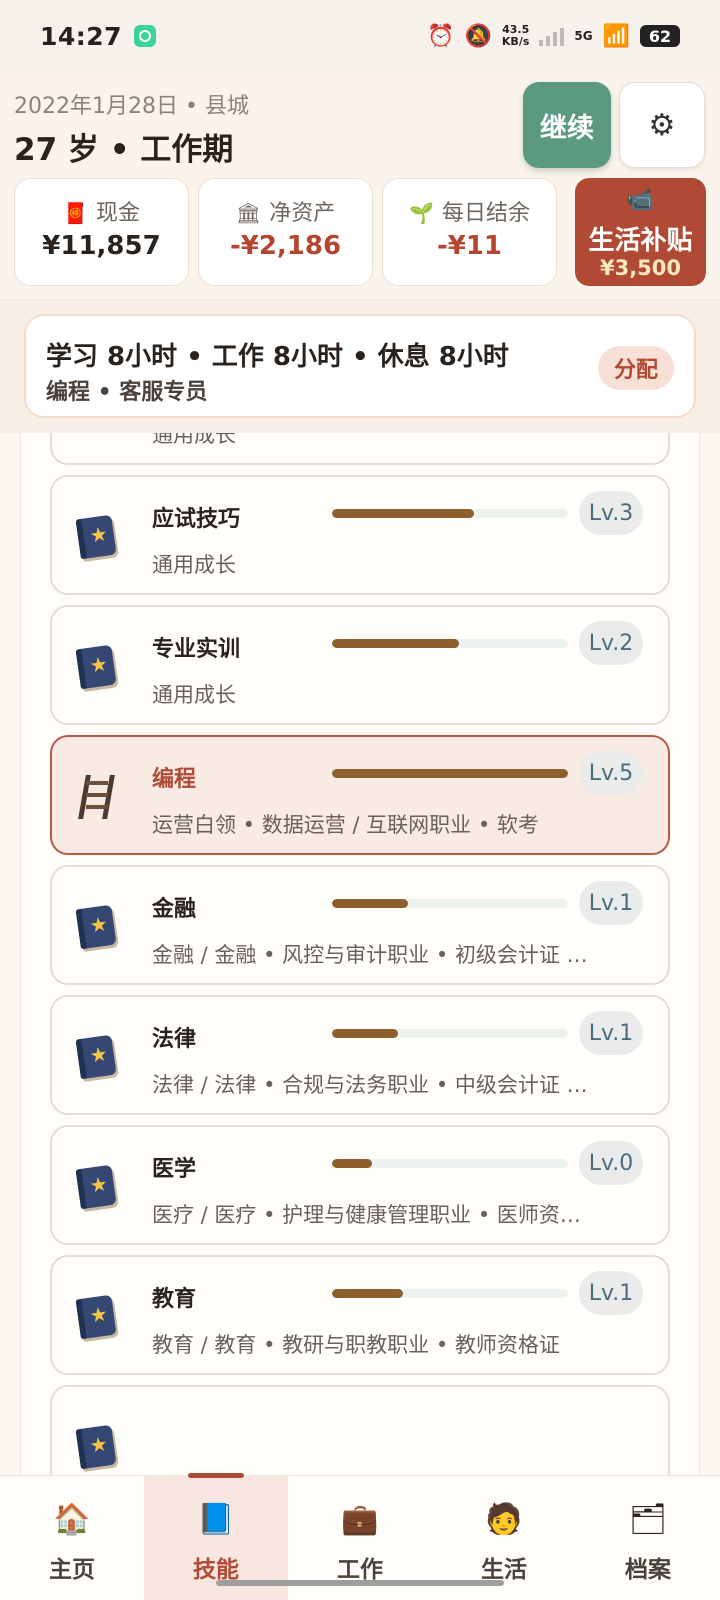  I want to click on alarm-icon: ⏰, so click(441, 36).